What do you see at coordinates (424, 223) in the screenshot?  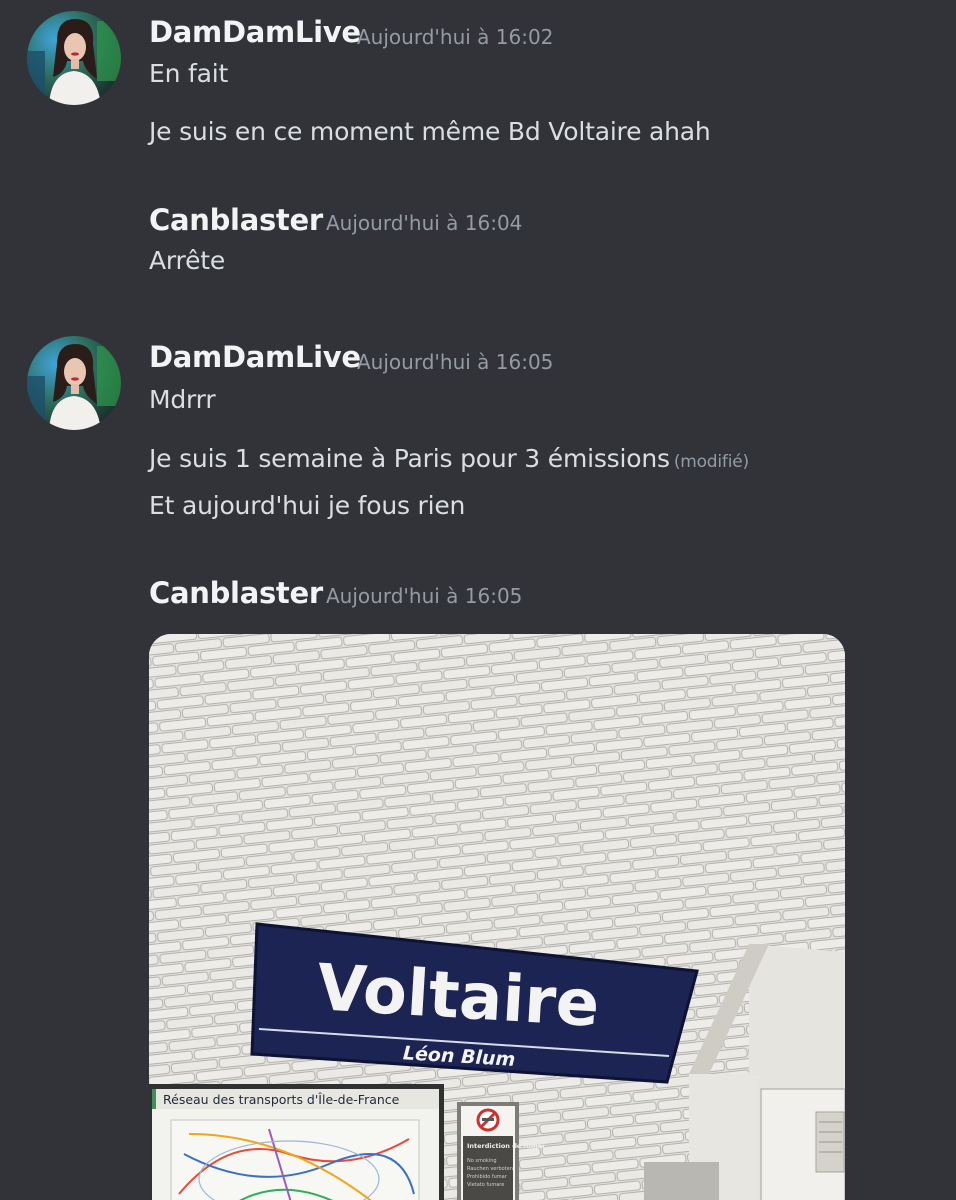 I see `message-timestamp: Aujourd'hui à 16:04` at bounding box center [424, 223].